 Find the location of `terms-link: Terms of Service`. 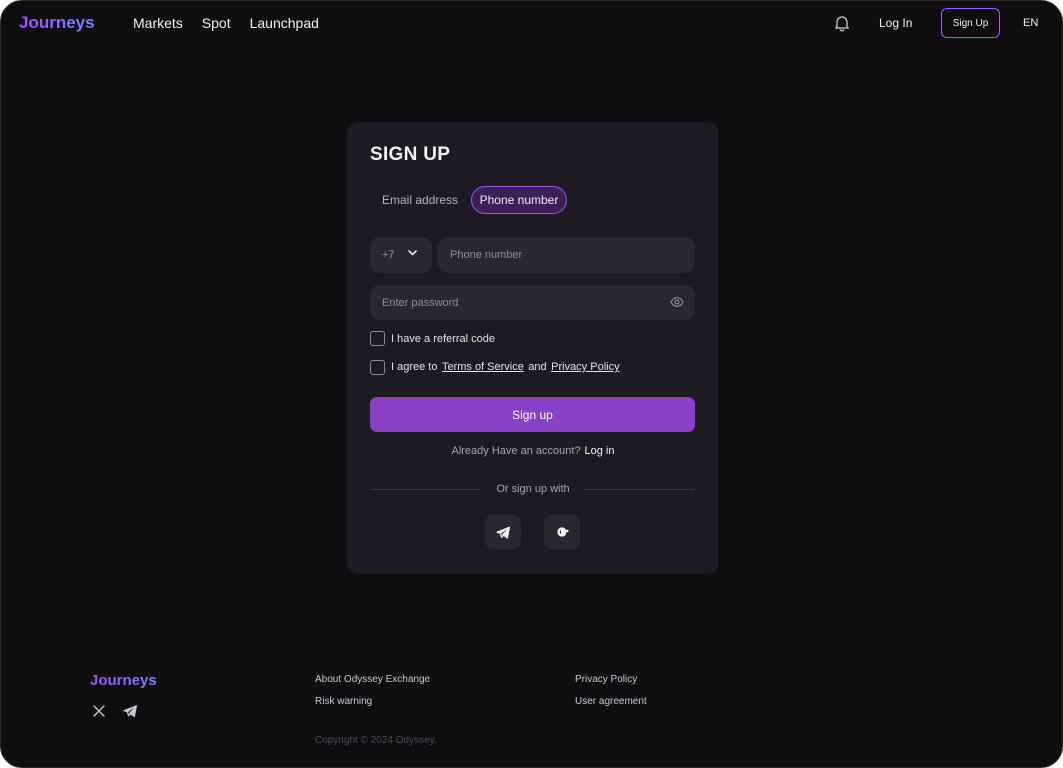

terms-link: Terms of Service is located at coordinates (483, 367).